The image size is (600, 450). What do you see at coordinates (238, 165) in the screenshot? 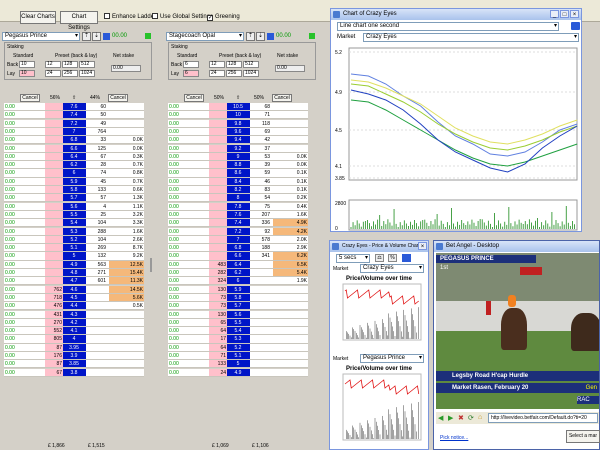
I see `price-cell: 8.8` at bounding box center [238, 165].